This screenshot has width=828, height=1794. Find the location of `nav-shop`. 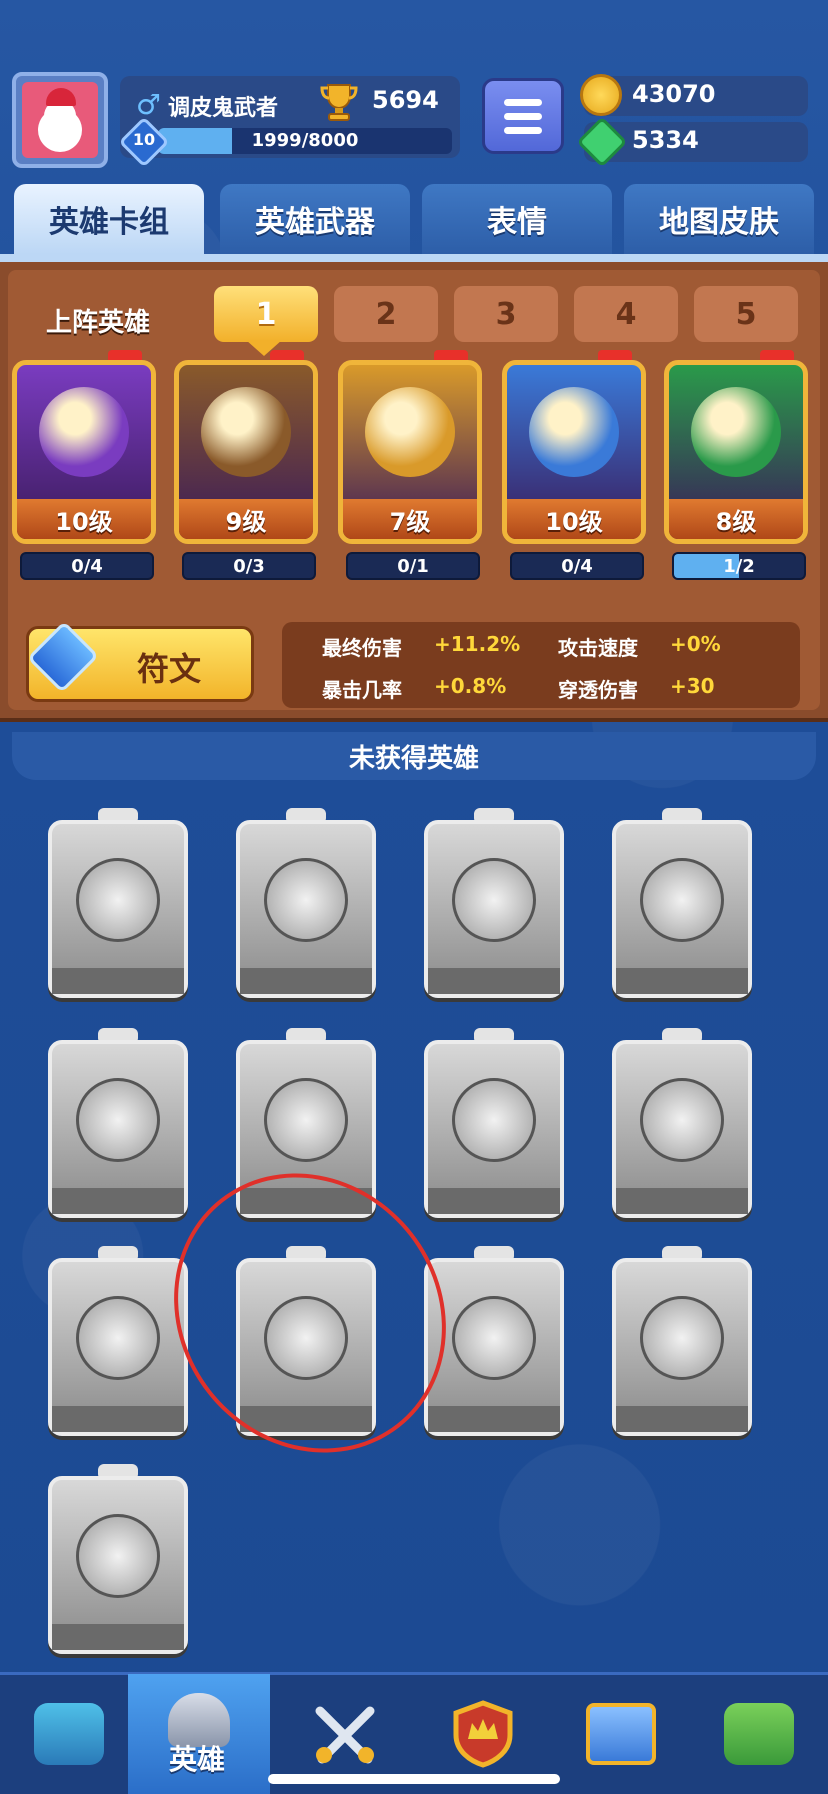

nav-shop is located at coordinates (69, 1734).